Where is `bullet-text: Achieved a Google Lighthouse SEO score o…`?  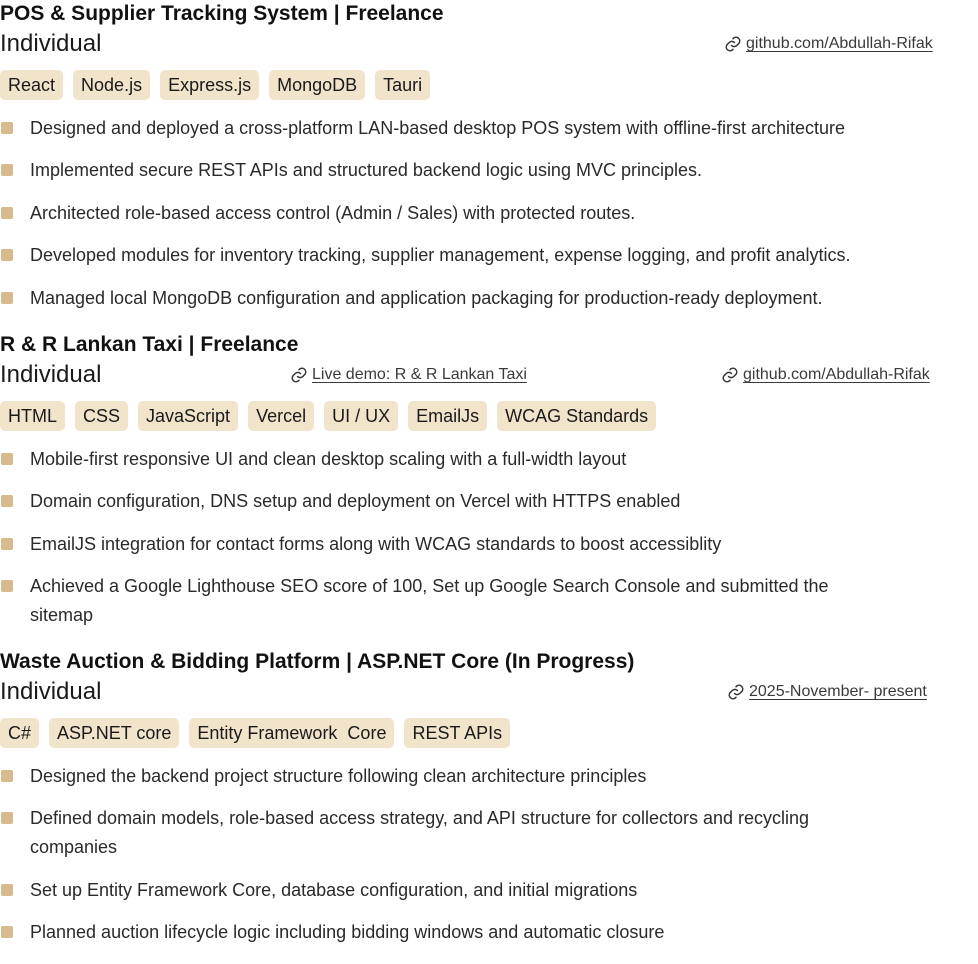 bullet-text: Achieved a Google Lighthouse SEO score o… is located at coordinates (429, 600).